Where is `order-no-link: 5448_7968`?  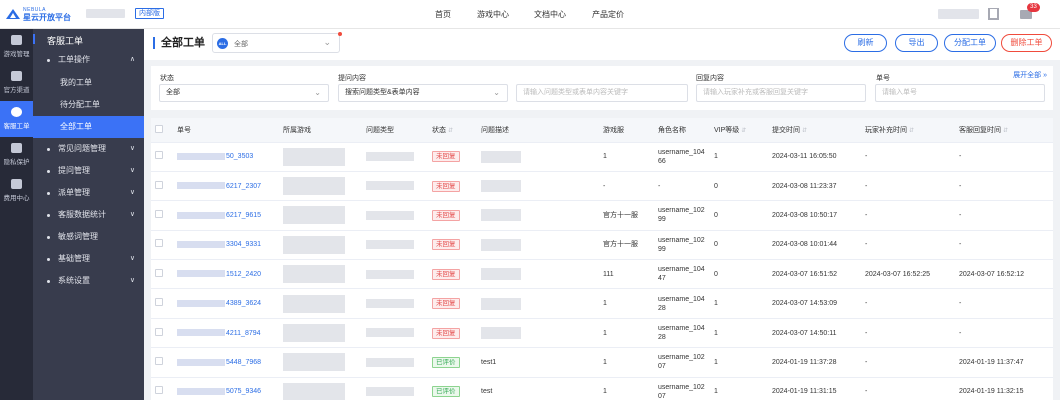 order-no-link: 5448_7968 is located at coordinates (226, 362).